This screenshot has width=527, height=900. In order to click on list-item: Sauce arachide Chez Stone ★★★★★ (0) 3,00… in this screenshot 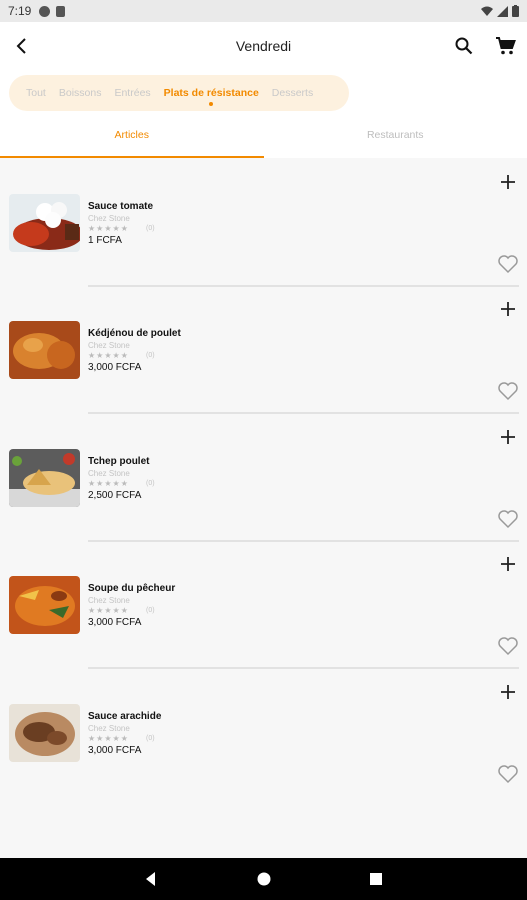, I will do `click(263, 731)`.